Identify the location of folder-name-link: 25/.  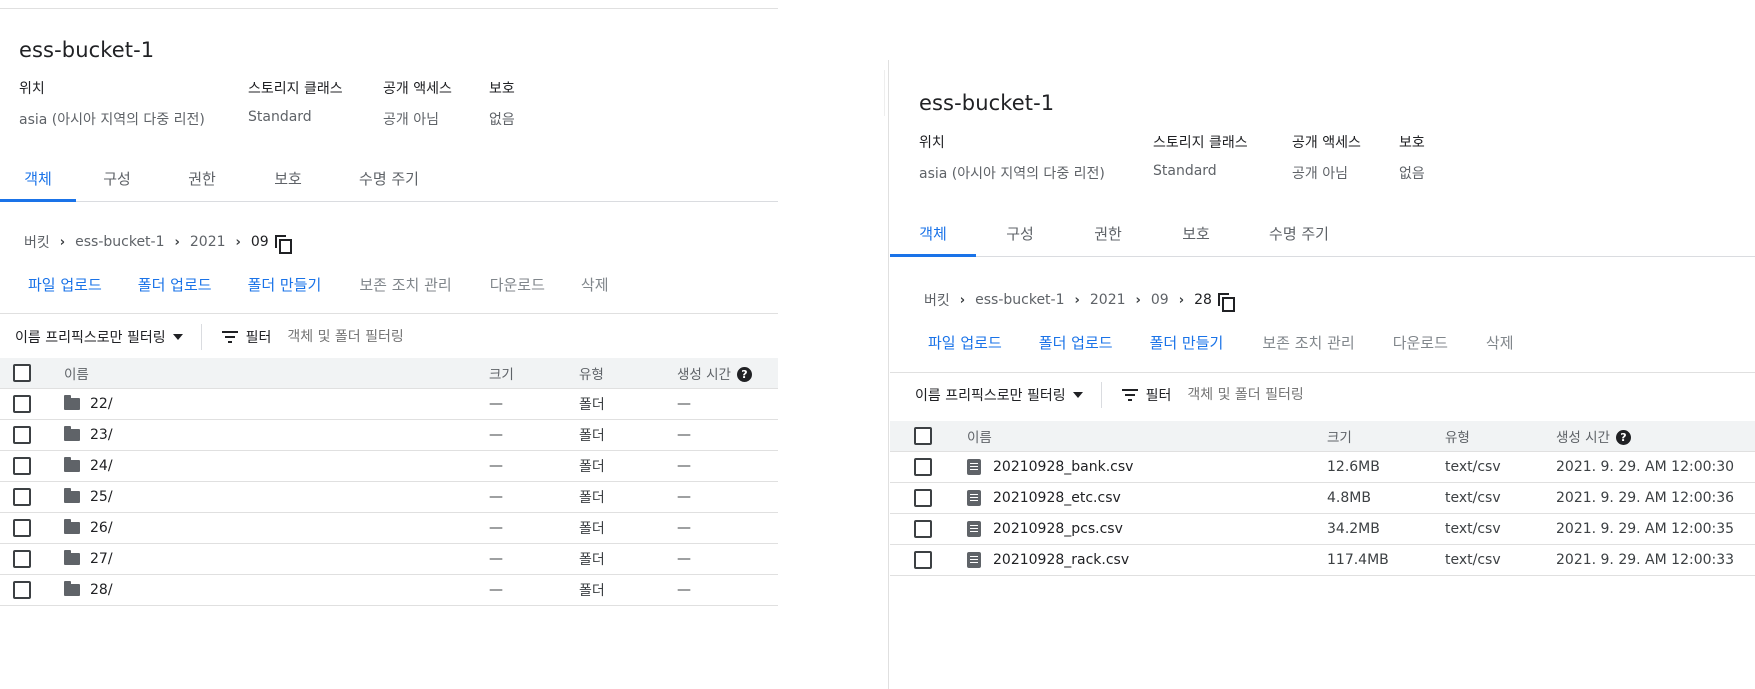
(101, 497).